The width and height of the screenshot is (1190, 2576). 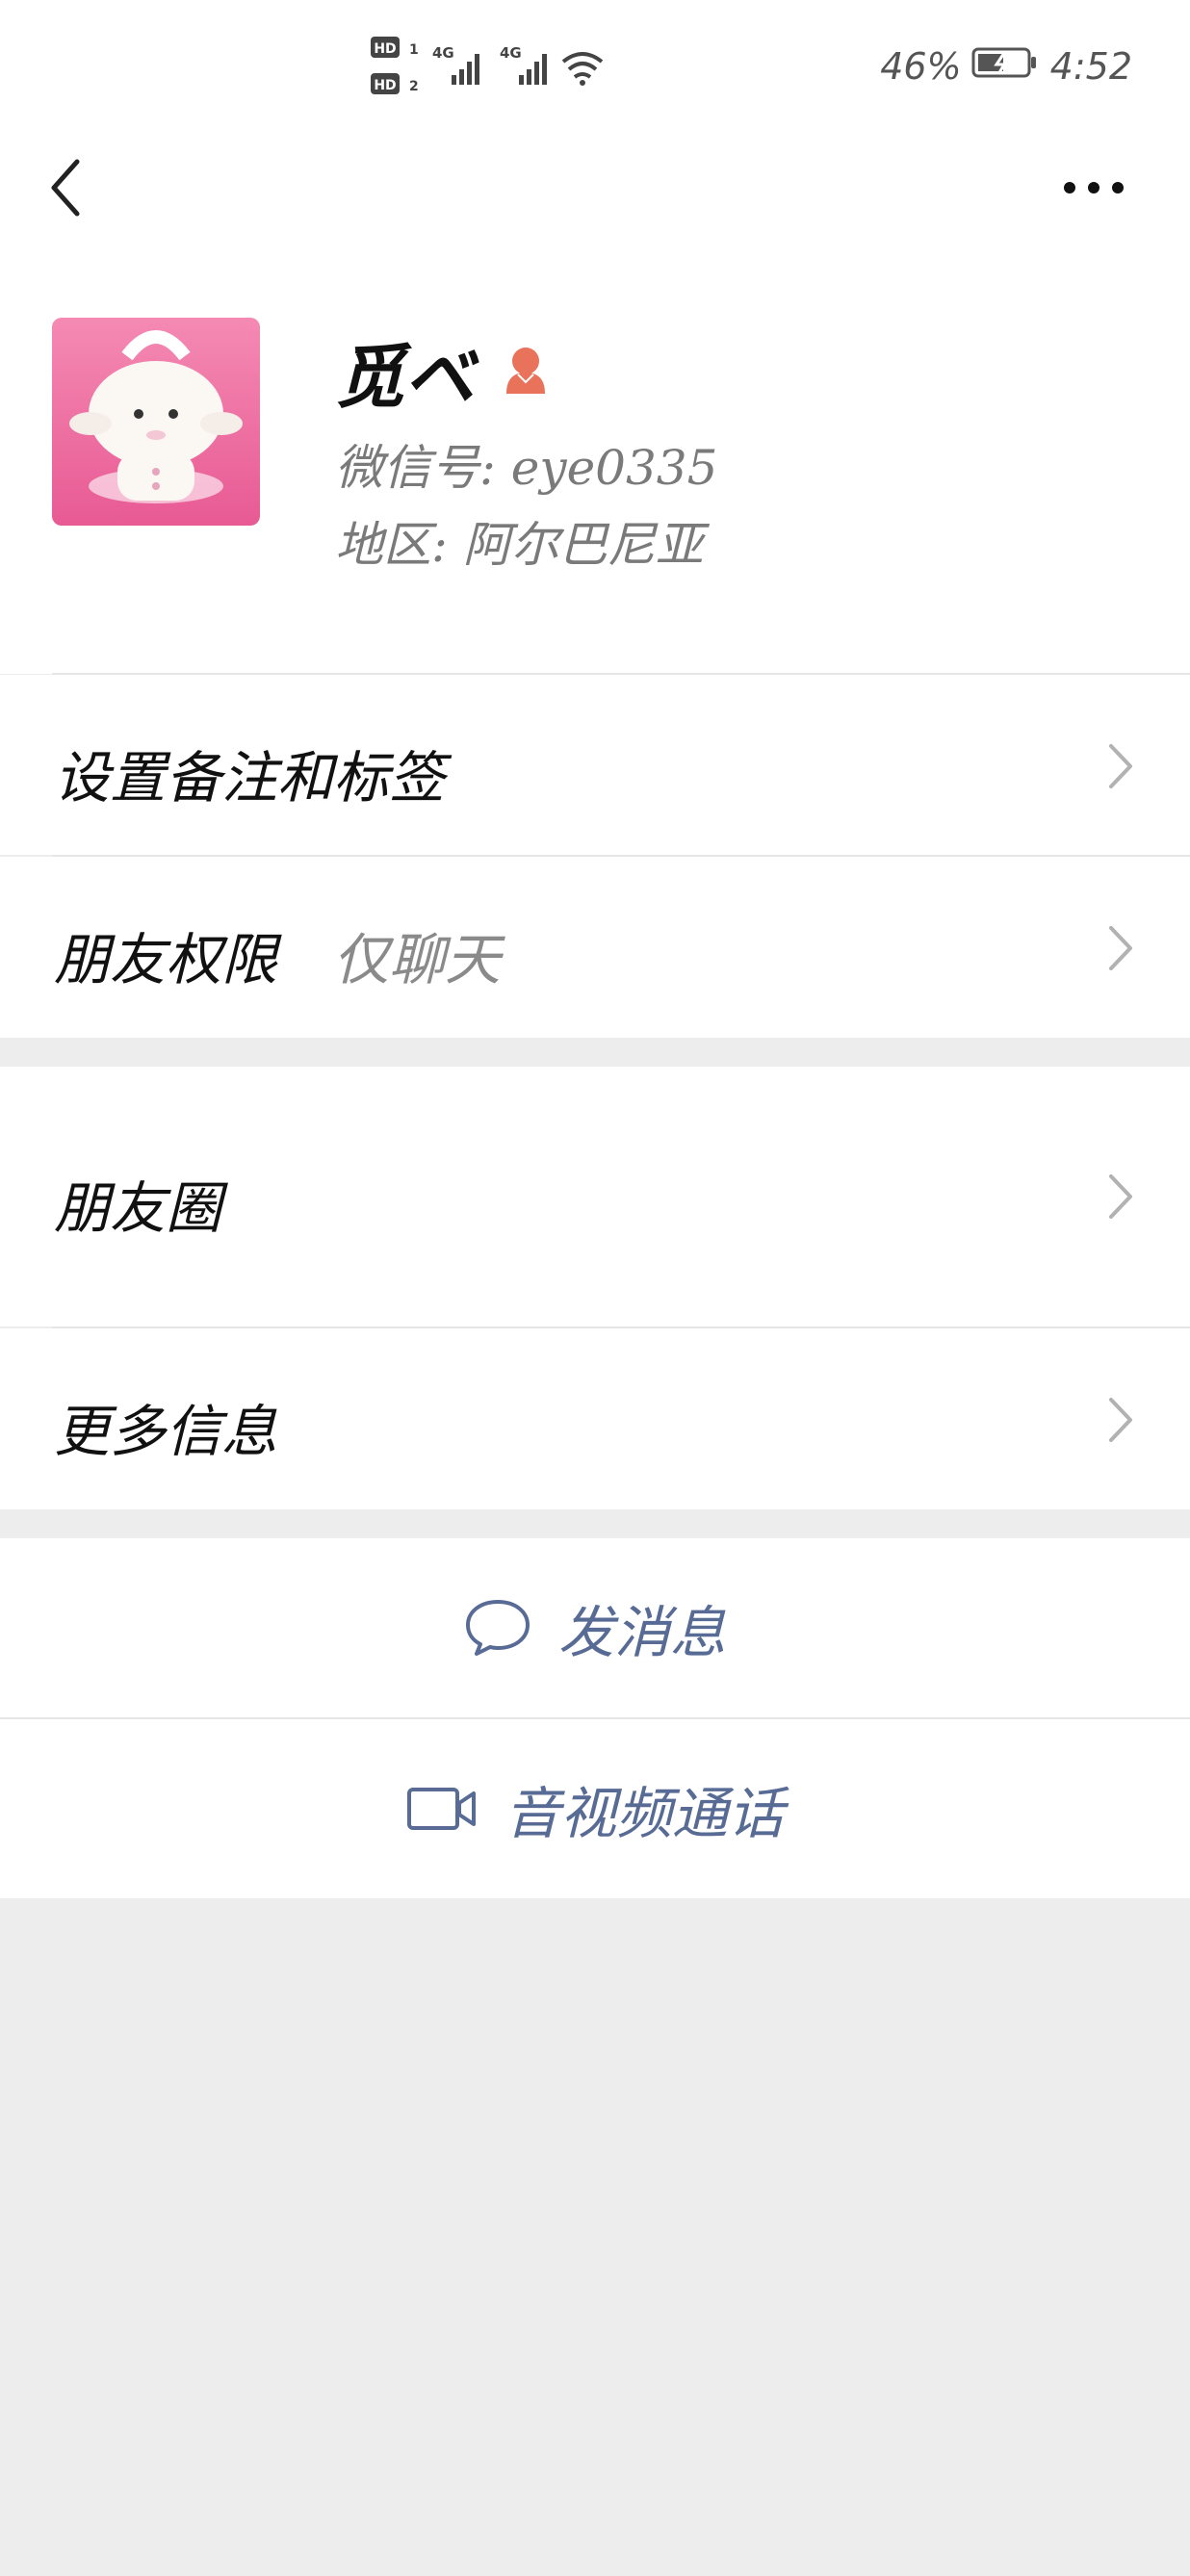 I want to click on friend-permission-row: 朋友权限 仅聊天, so click(x=595, y=948).